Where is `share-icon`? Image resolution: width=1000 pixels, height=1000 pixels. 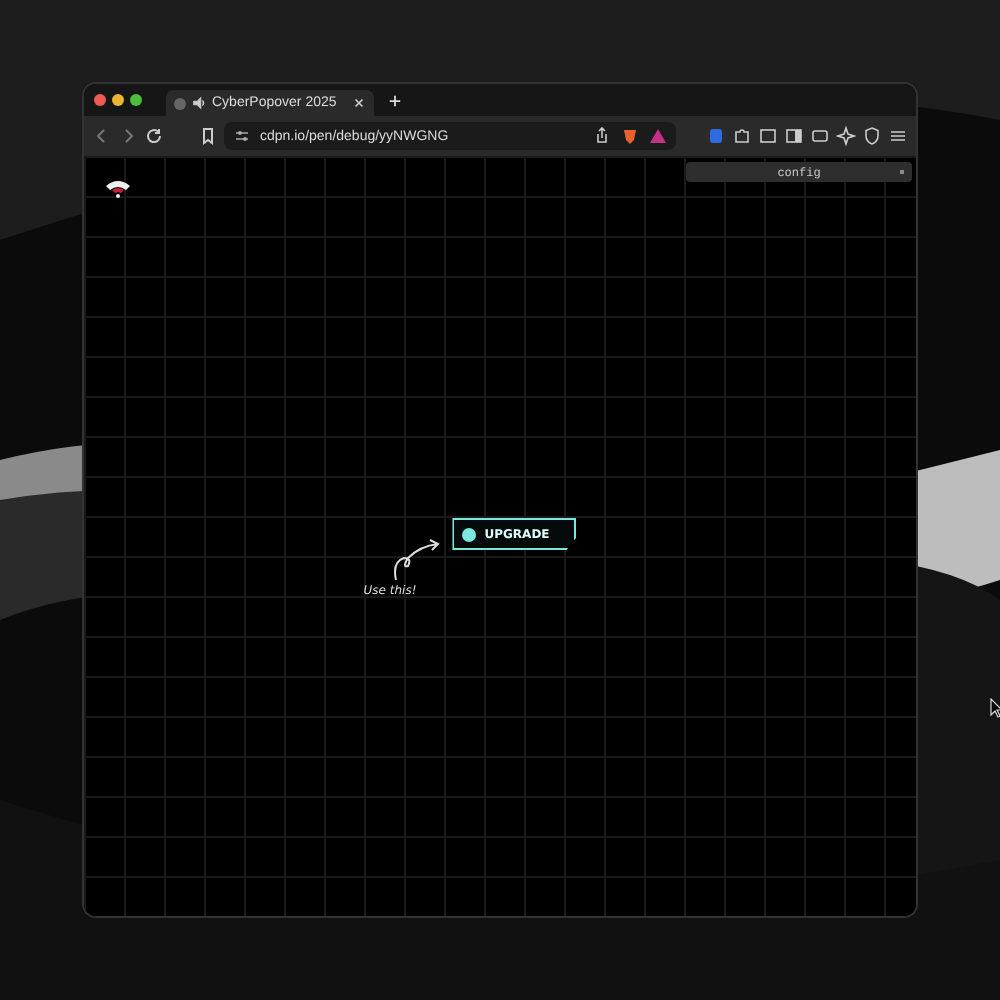 share-icon is located at coordinates (602, 136).